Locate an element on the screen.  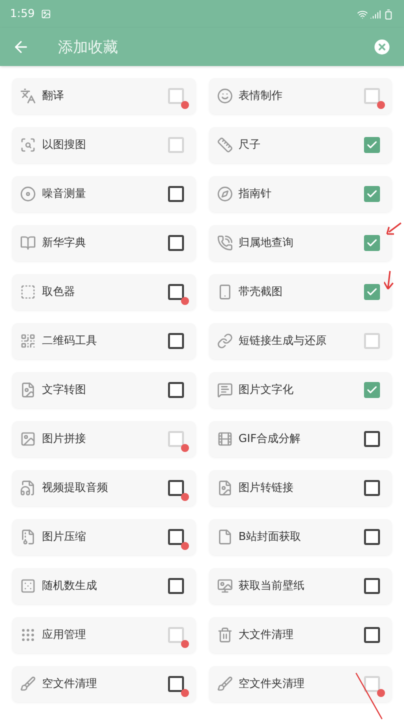
tool-item: 获取当前壁纸 is located at coordinates (300, 586).